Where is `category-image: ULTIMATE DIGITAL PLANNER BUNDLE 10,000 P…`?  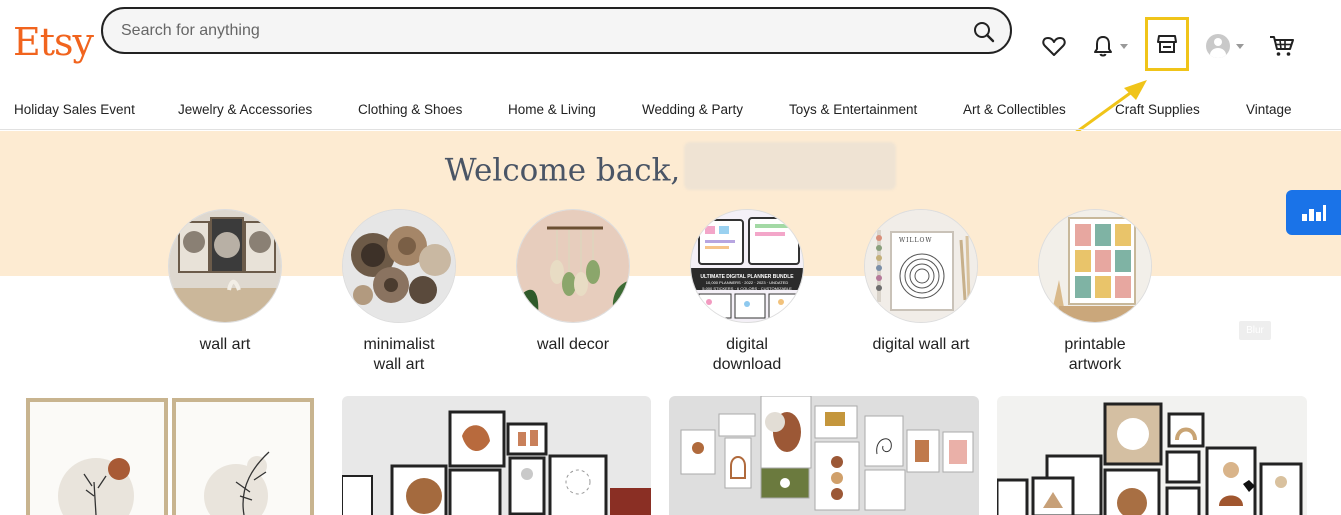 category-image: ULTIMATE DIGITAL PLANNER BUNDLE 10,000 P… is located at coordinates (747, 266).